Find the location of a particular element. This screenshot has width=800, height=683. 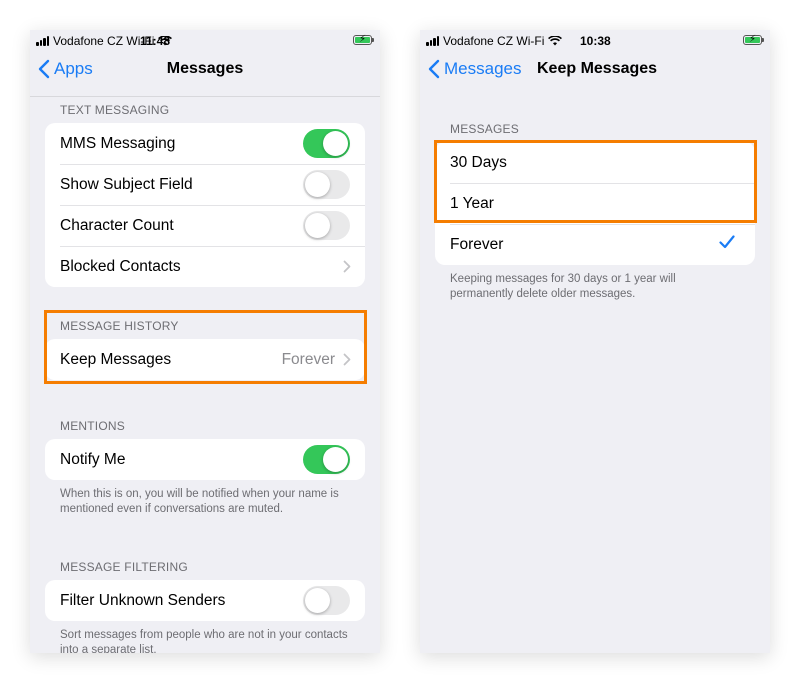

section-header-message-filtering: MESSAGE FILTERING is located at coordinates (124, 567).